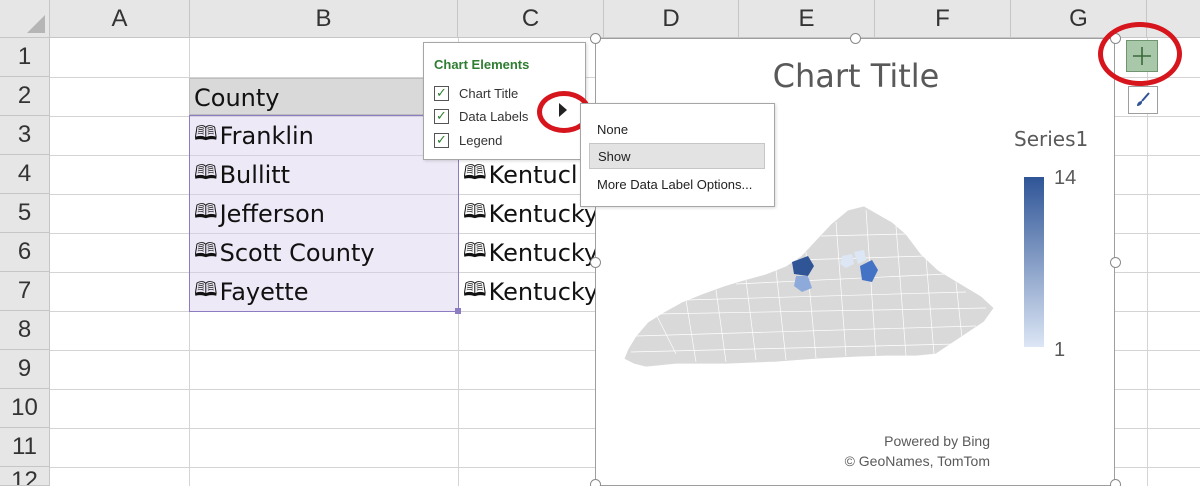 The image size is (1200, 486). Describe the element at coordinates (36, 24) in the screenshot. I see `select-all-triangle-icon` at that location.